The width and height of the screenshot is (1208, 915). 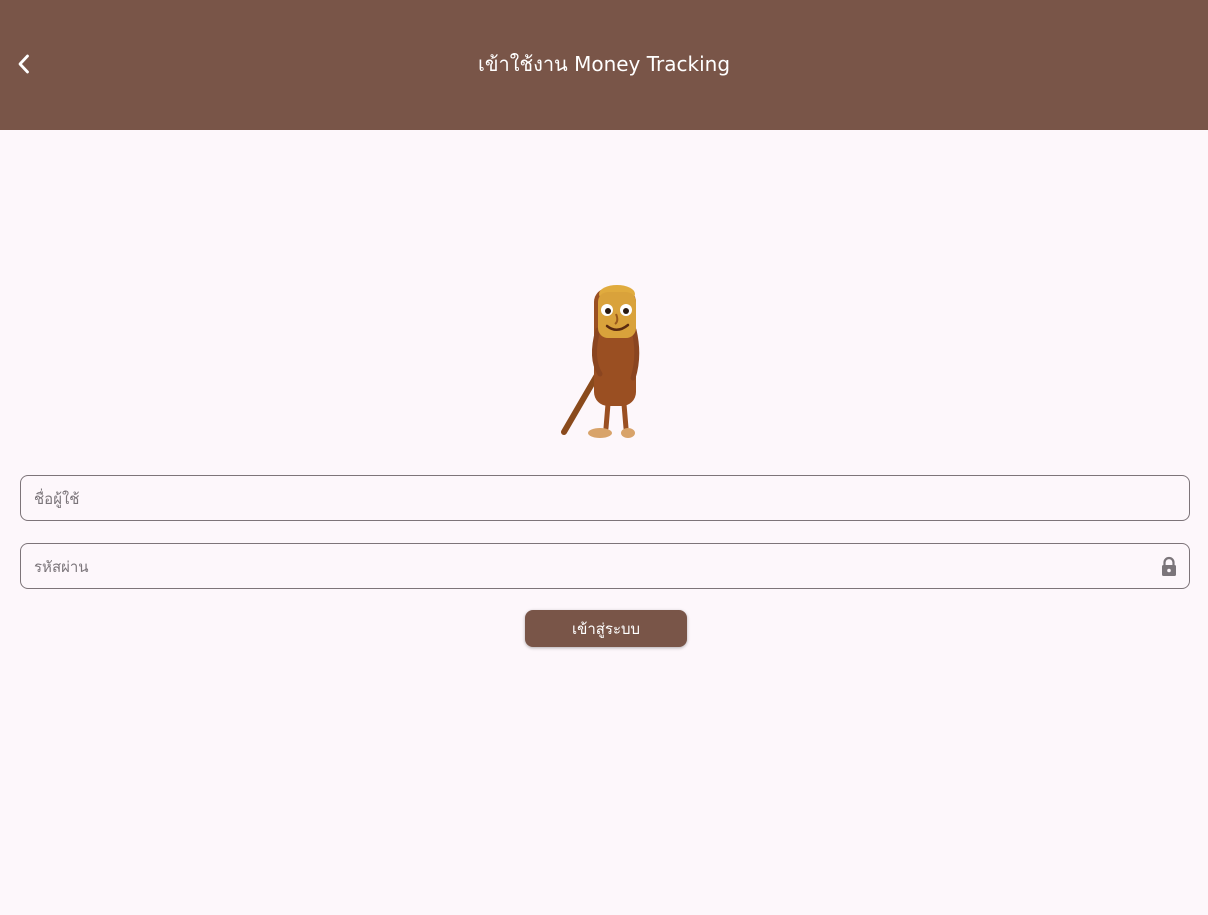 I want to click on password-field, so click(x=605, y=566).